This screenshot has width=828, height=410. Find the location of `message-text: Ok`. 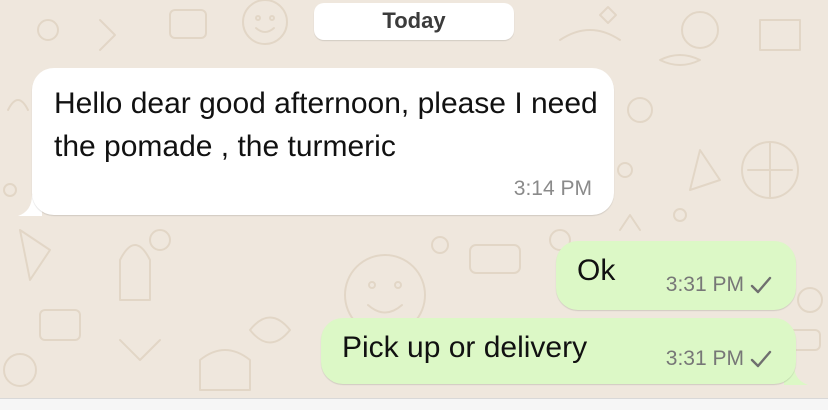

message-text: Ok is located at coordinates (596, 270).